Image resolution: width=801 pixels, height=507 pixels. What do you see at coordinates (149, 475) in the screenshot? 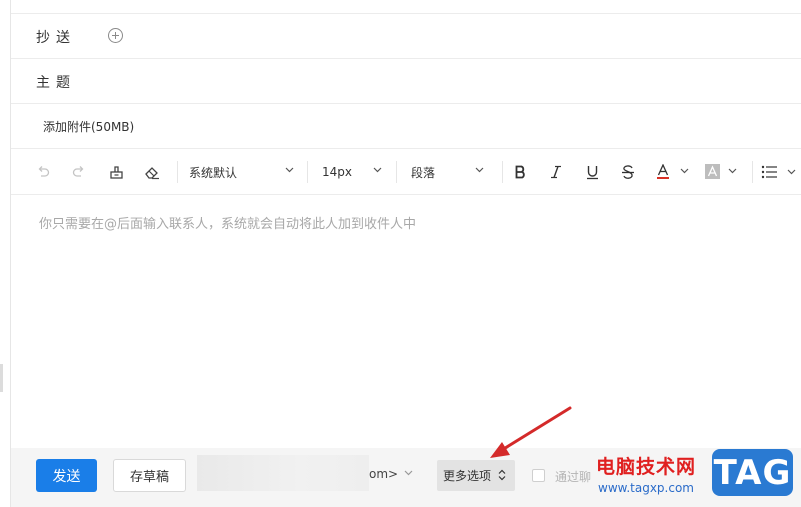
I see `save-draft-button: 存草稿` at bounding box center [149, 475].